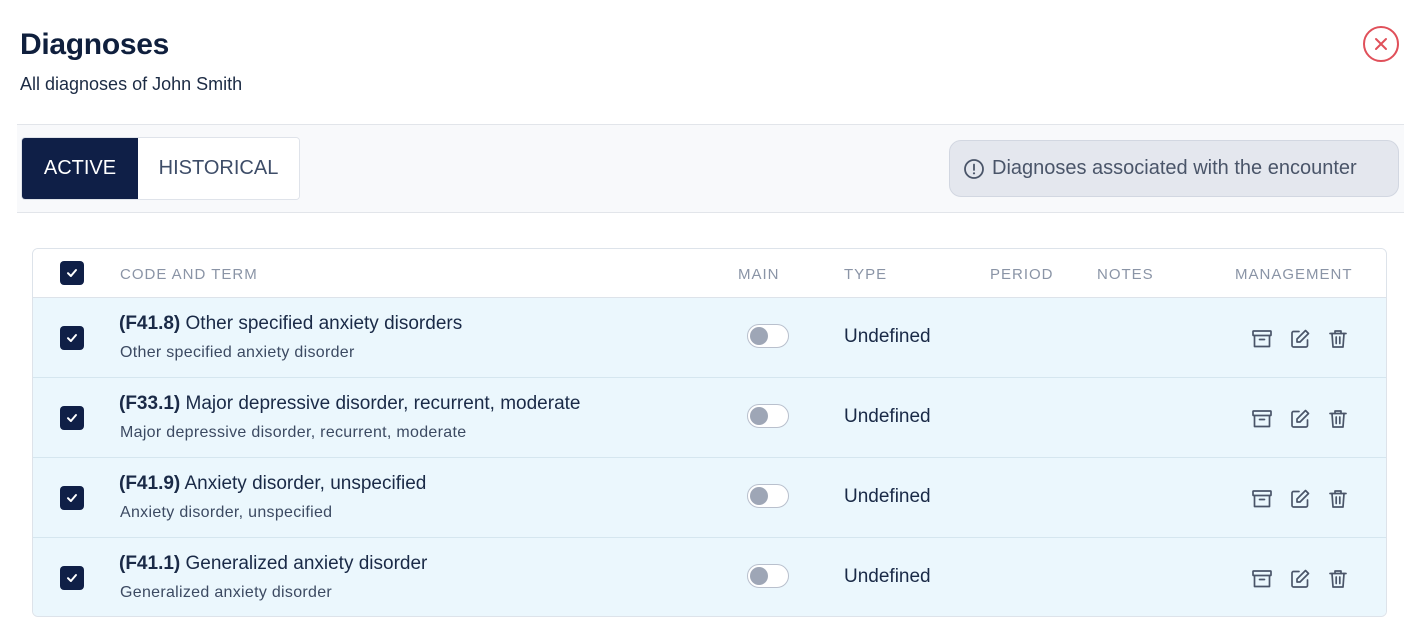 The image size is (1404, 644). Describe the element at coordinates (131, 84) in the screenshot. I see `page-subtitle: All diagnoses of John Smith` at that location.